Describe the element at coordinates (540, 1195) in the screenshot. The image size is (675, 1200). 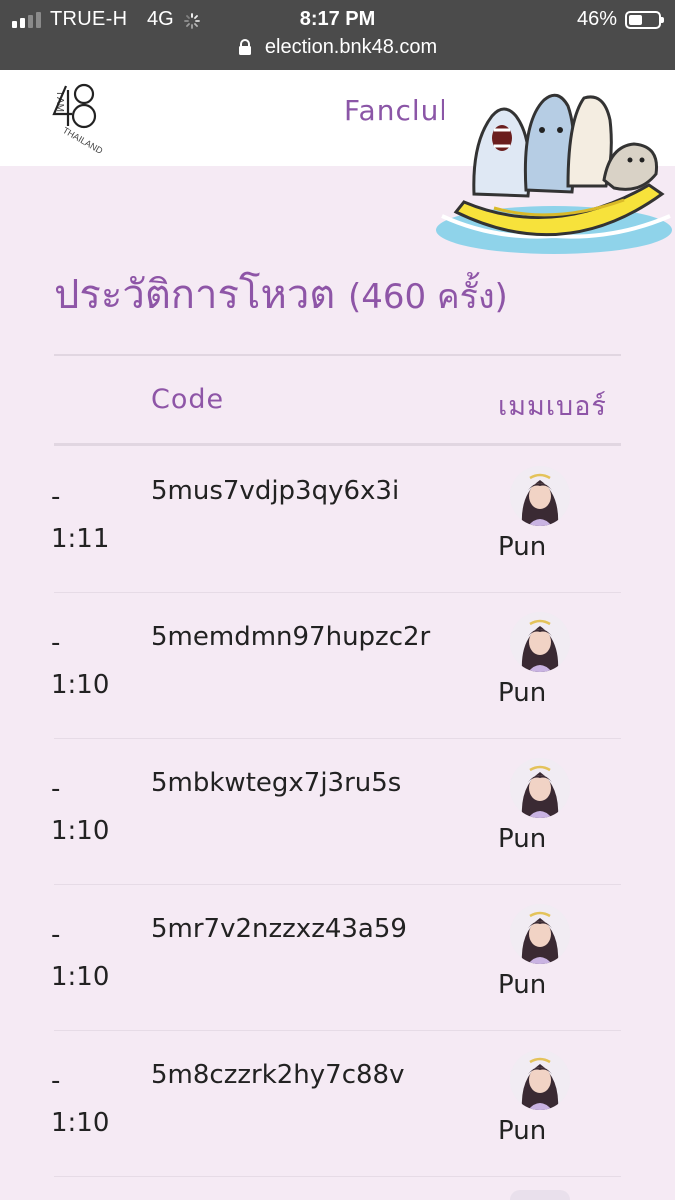
I see `member-avatar-partial` at that location.